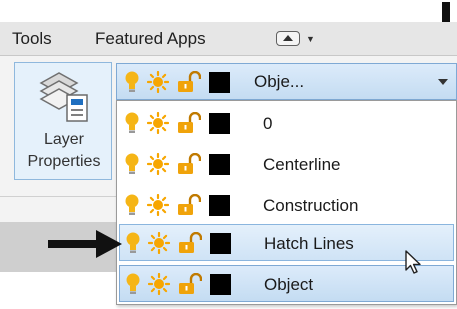  What do you see at coordinates (302, 164) in the screenshot?
I see `layer-name: Centerline` at bounding box center [302, 164].